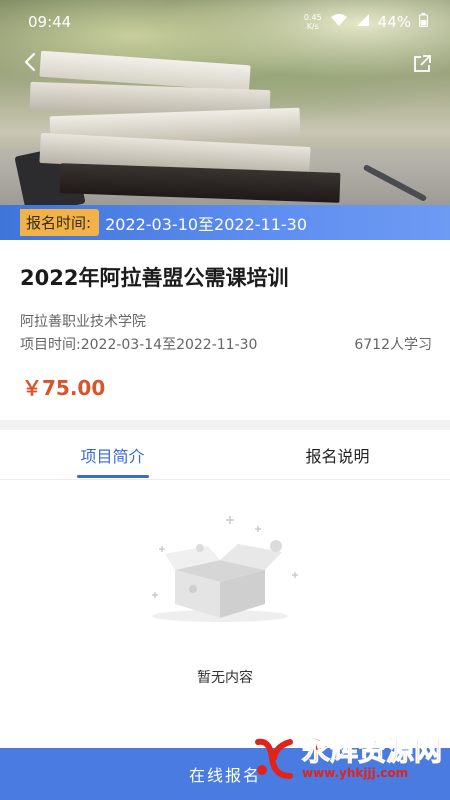 The width and height of the screenshot is (450, 800). Describe the element at coordinates (139, 345) in the screenshot. I see `project-time: 项目时间:2022-03-14至2022-11-30` at that location.